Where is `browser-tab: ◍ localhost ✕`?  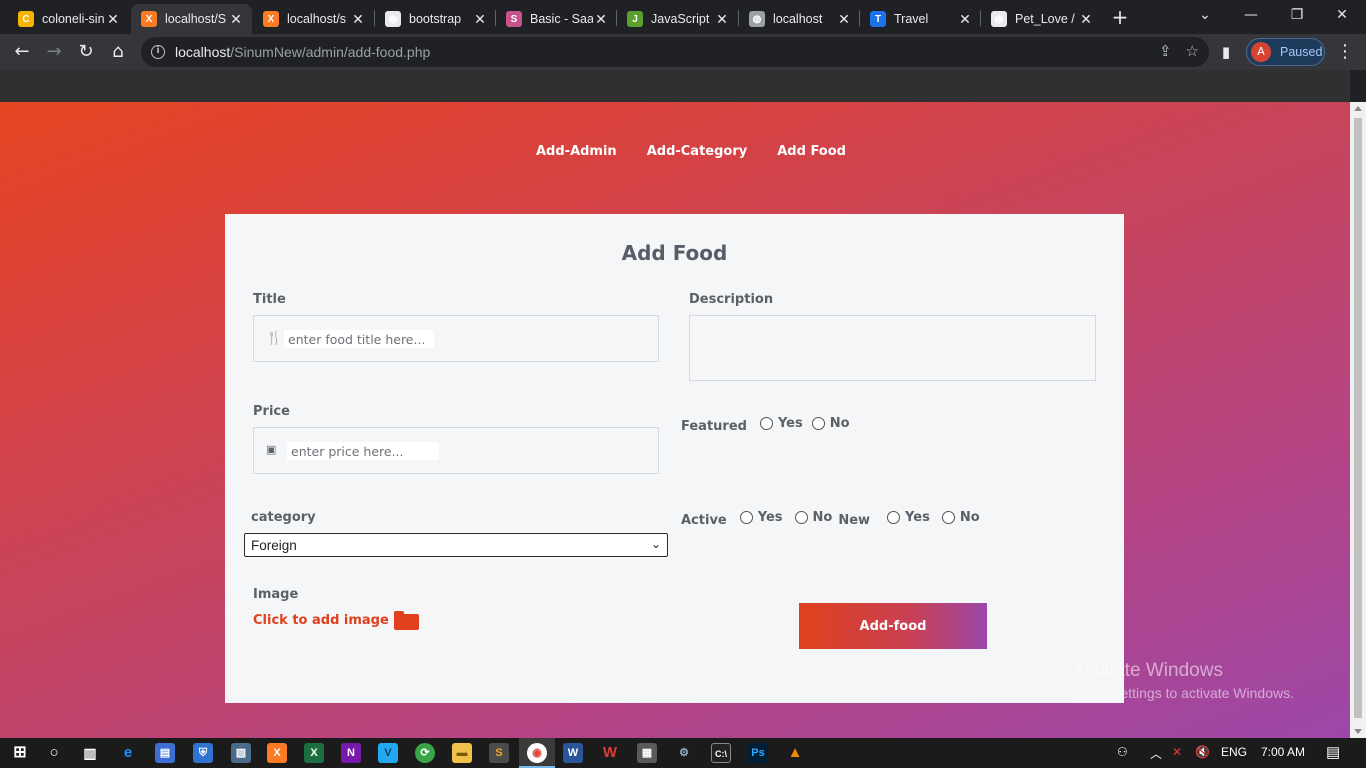 browser-tab: ◍ localhost ✕ is located at coordinates (799, 19).